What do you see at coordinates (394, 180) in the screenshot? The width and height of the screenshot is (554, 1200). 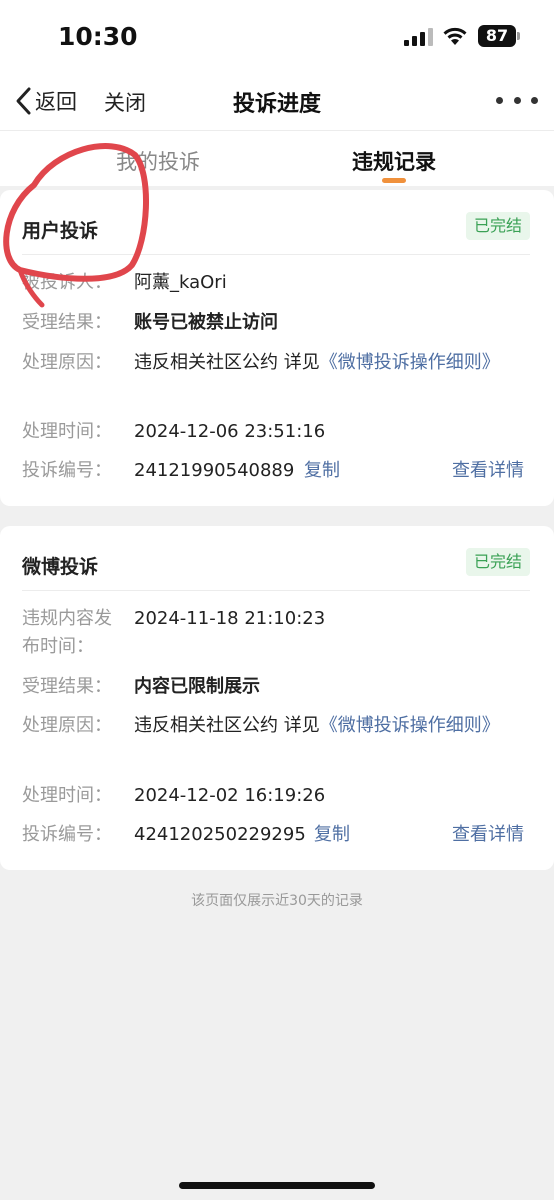 I see `active-tab-indicator` at bounding box center [394, 180].